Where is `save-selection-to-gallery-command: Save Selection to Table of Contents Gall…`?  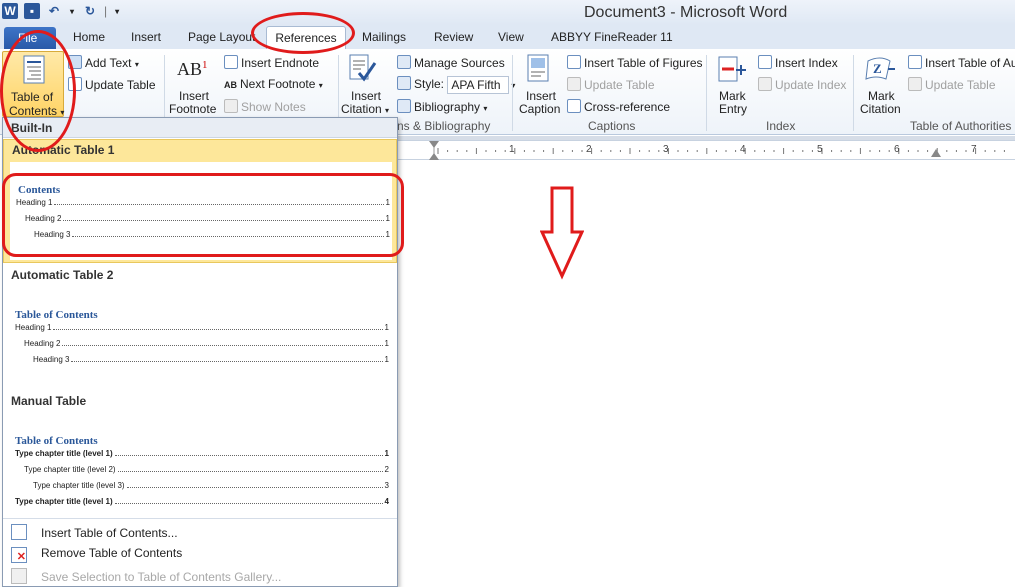
save-selection-to-gallery-command: Save Selection to Table of Contents Gall… is located at coordinates (146, 576).